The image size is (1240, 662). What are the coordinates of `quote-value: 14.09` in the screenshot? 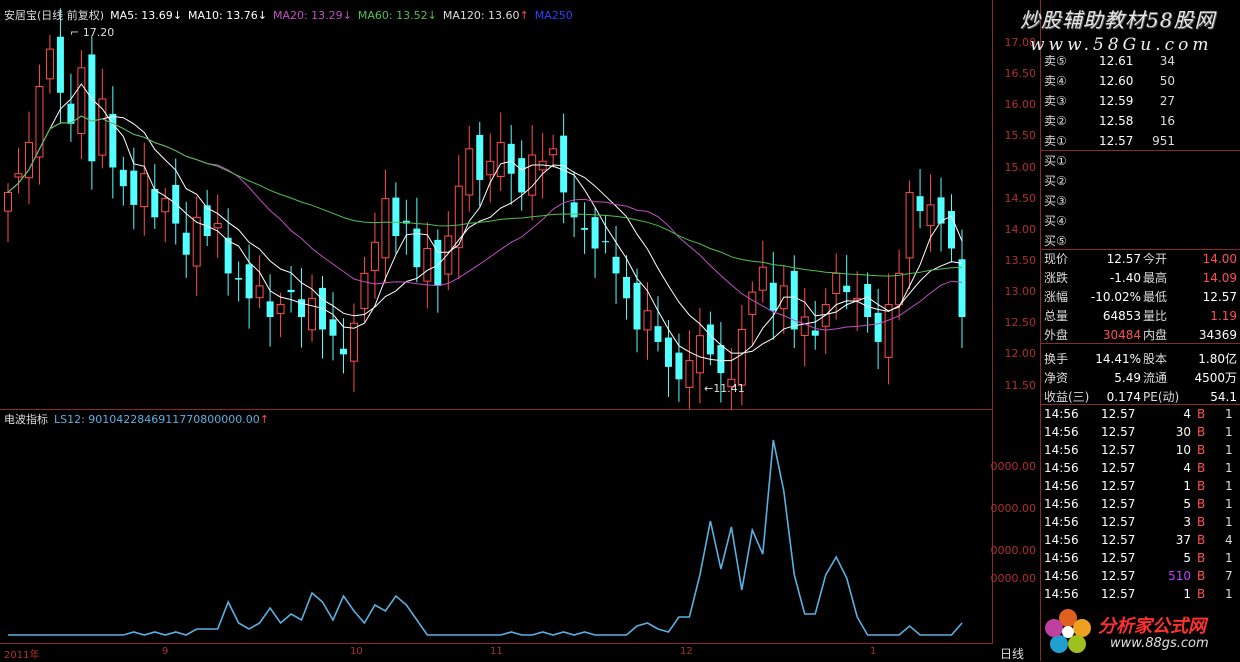 It's located at (1219, 278).